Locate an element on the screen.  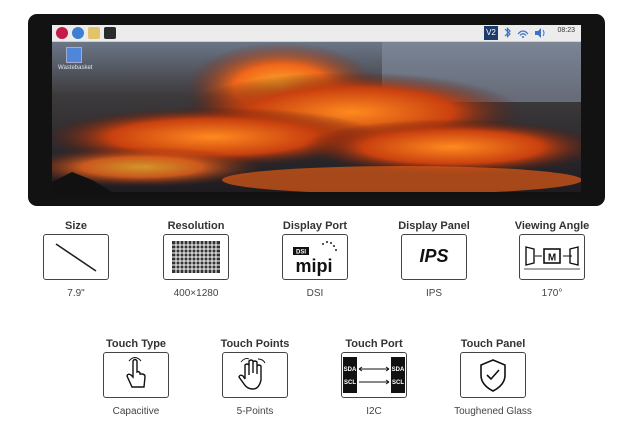
spec-value: I2C is located at coordinates (374, 411).